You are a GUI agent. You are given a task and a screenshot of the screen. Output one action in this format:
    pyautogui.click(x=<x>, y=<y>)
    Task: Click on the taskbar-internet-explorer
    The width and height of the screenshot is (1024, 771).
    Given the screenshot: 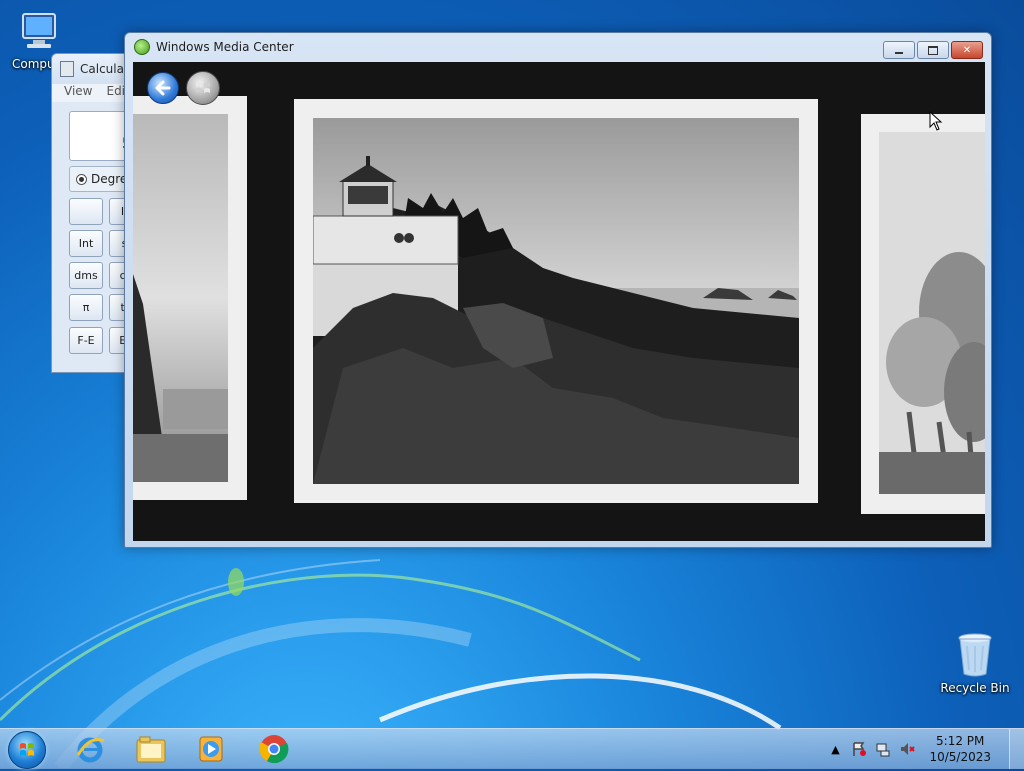 What is the action you would take?
    pyautogui.click(x=90, y=749)
    